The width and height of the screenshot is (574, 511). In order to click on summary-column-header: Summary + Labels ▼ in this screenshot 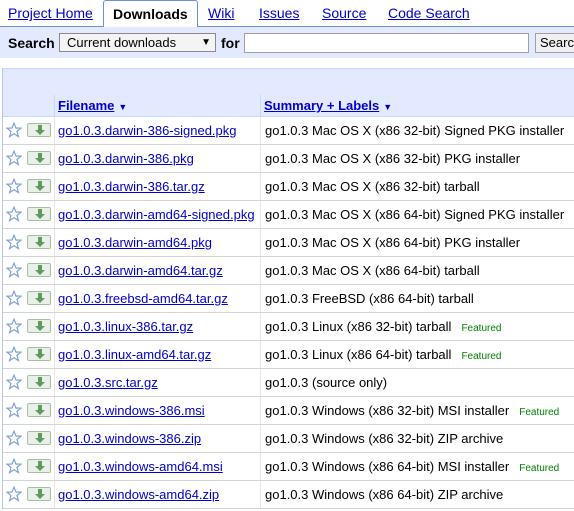, I will do `click(417, 106)`.